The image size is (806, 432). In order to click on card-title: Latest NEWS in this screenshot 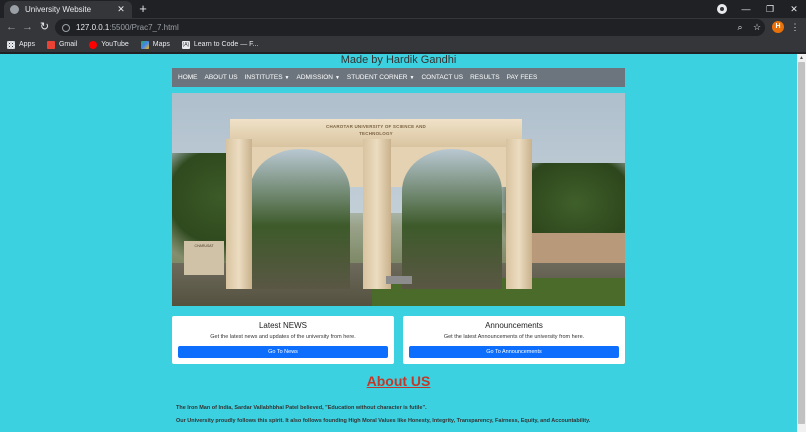, I will do `click(282, 325)`.